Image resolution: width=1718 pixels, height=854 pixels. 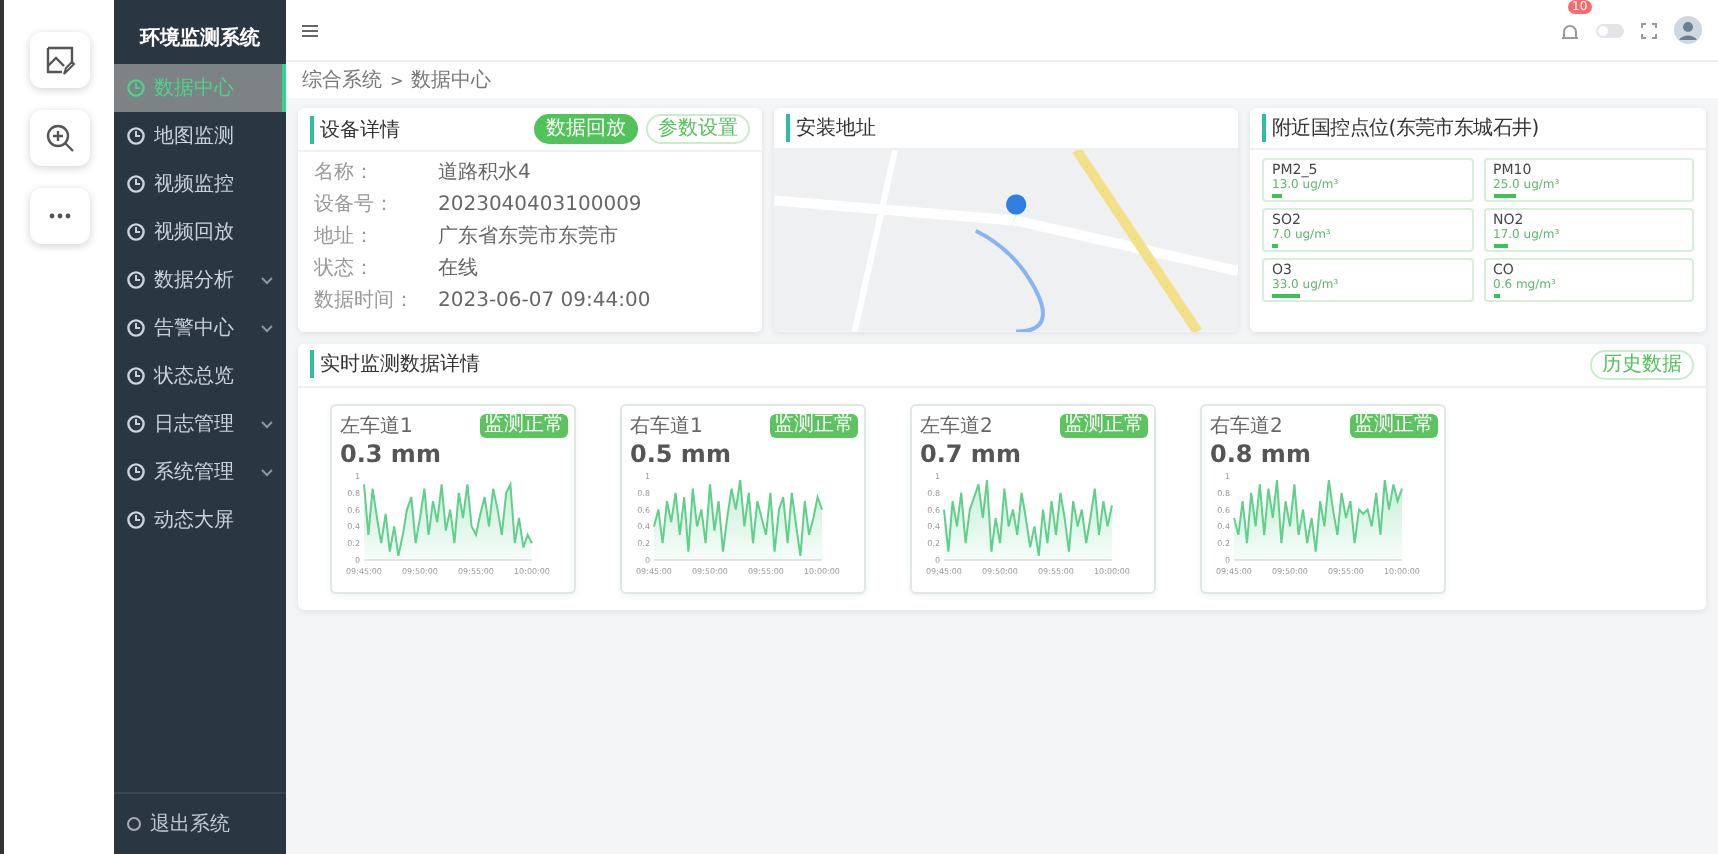 What do you see at coordinates (200, 232) in the screenshot?
I see `menu-item: 视频回放` at bounding box center [200, 232].